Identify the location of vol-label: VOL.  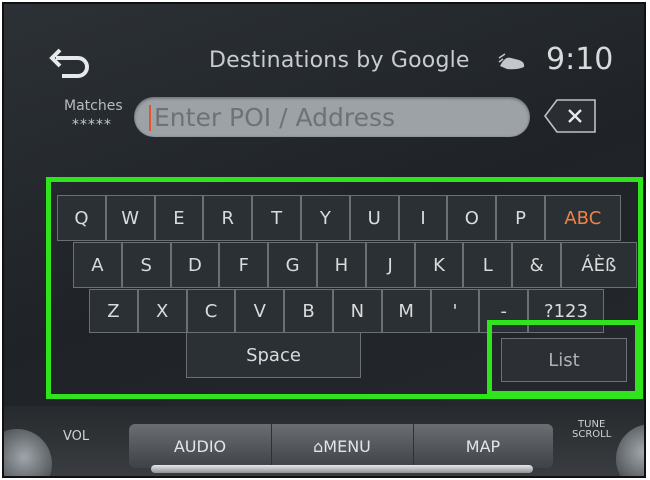
(76, 436).